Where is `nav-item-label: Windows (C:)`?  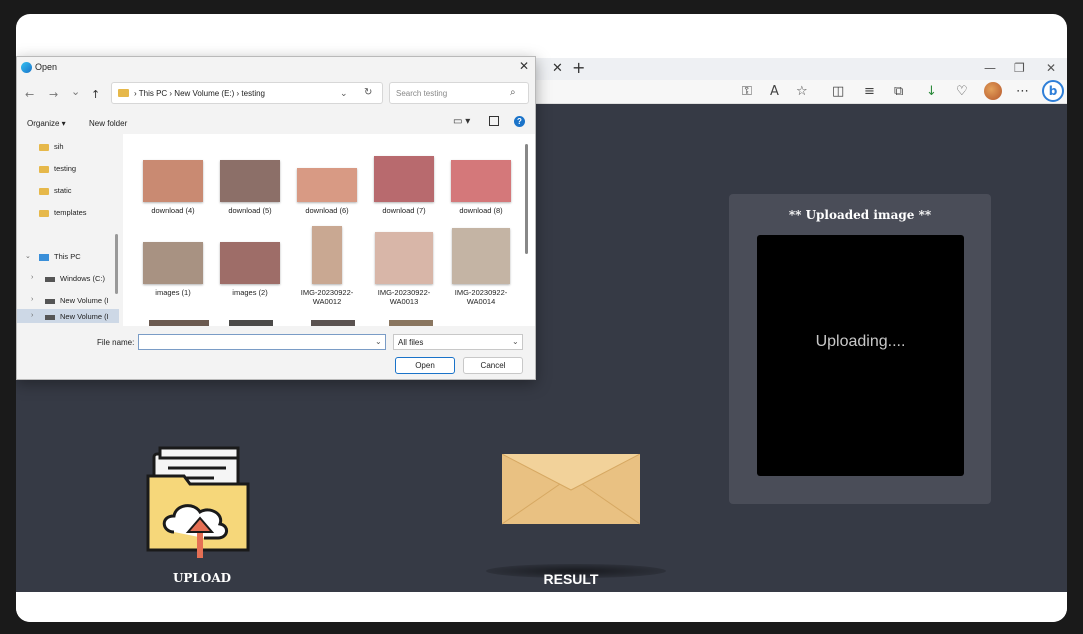
nav-item-label: Windows (C:) is located at coordinates (83, 278).